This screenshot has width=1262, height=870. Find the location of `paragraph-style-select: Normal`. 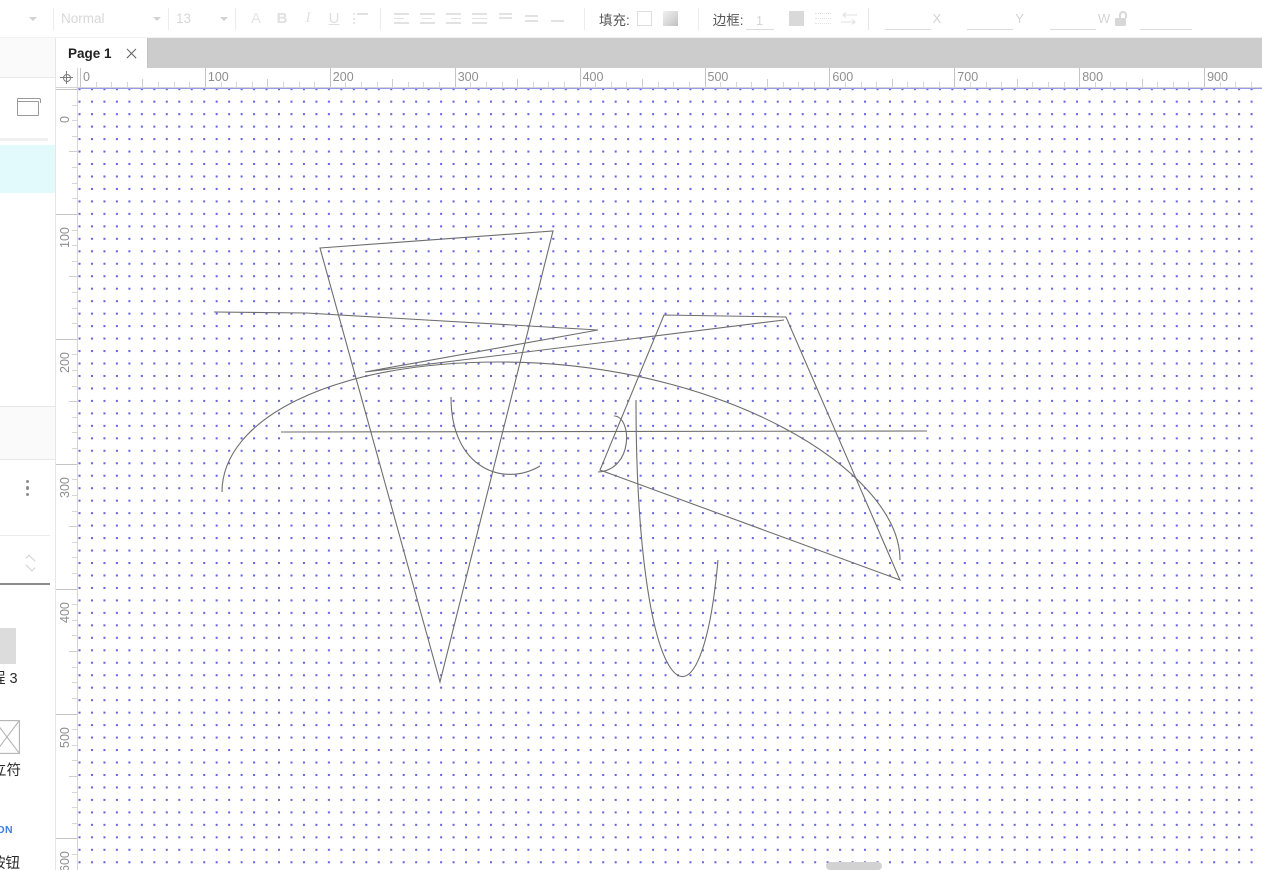

paragraph-style-select: Normal is located at coordinates (111, 19).